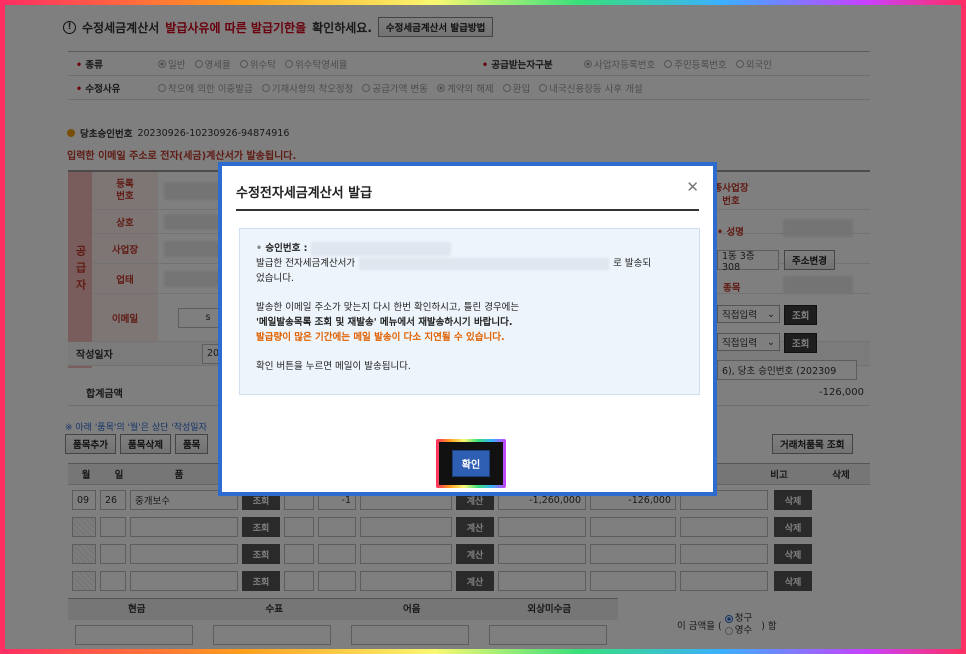 The width and height of the screenshot is (966, 654). I want to click on modal-approval-label: 승인번호 :, so click(281, 248).